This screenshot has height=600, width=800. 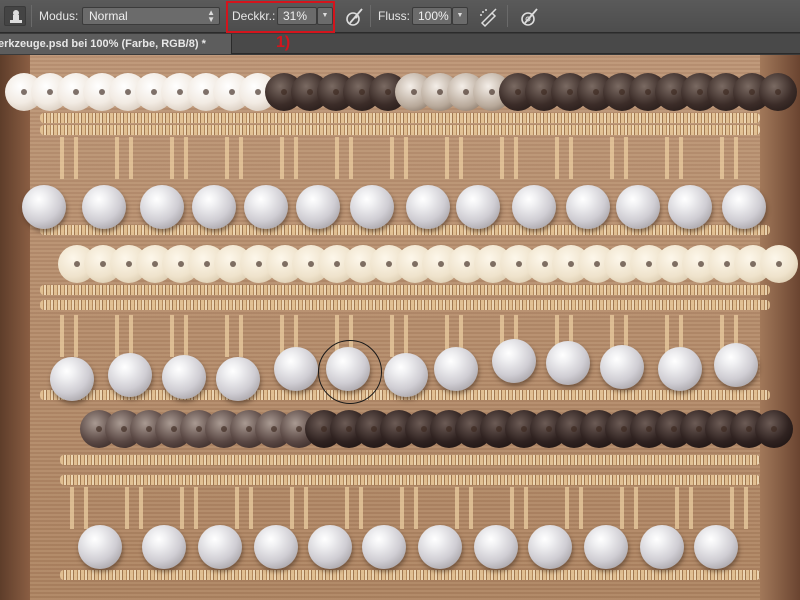 What do you see at coordinates (108, 16) in the screenshot?
I see `mode-select-value: Normal` at bounding box center [108, 16].